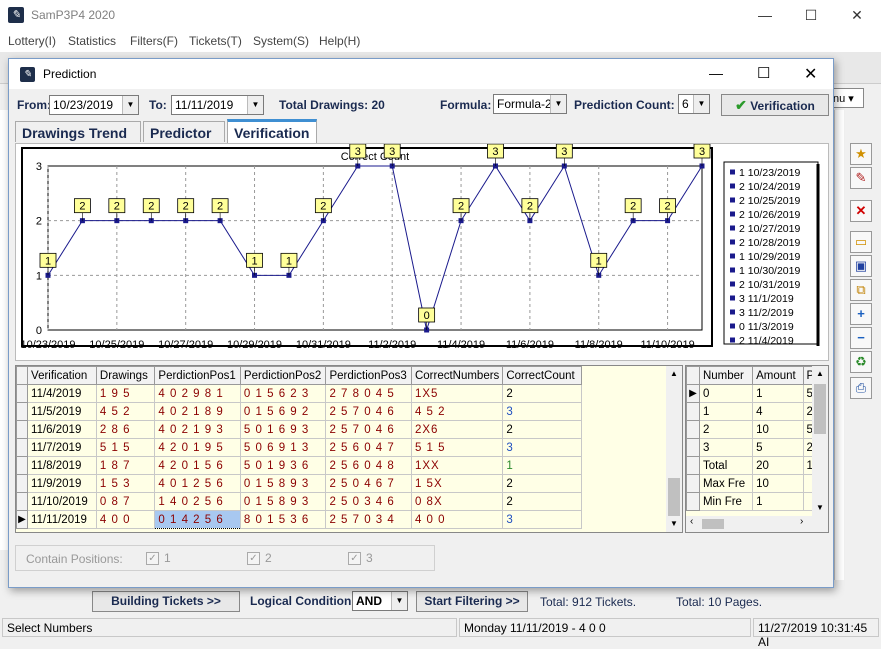 This screenshot has height=649, width=881. What do you see at coordinates (283, 393) in the screenshot?
I see `cell-pos2: 0 1 5 6 2 3` at bounding box center [283, 393].